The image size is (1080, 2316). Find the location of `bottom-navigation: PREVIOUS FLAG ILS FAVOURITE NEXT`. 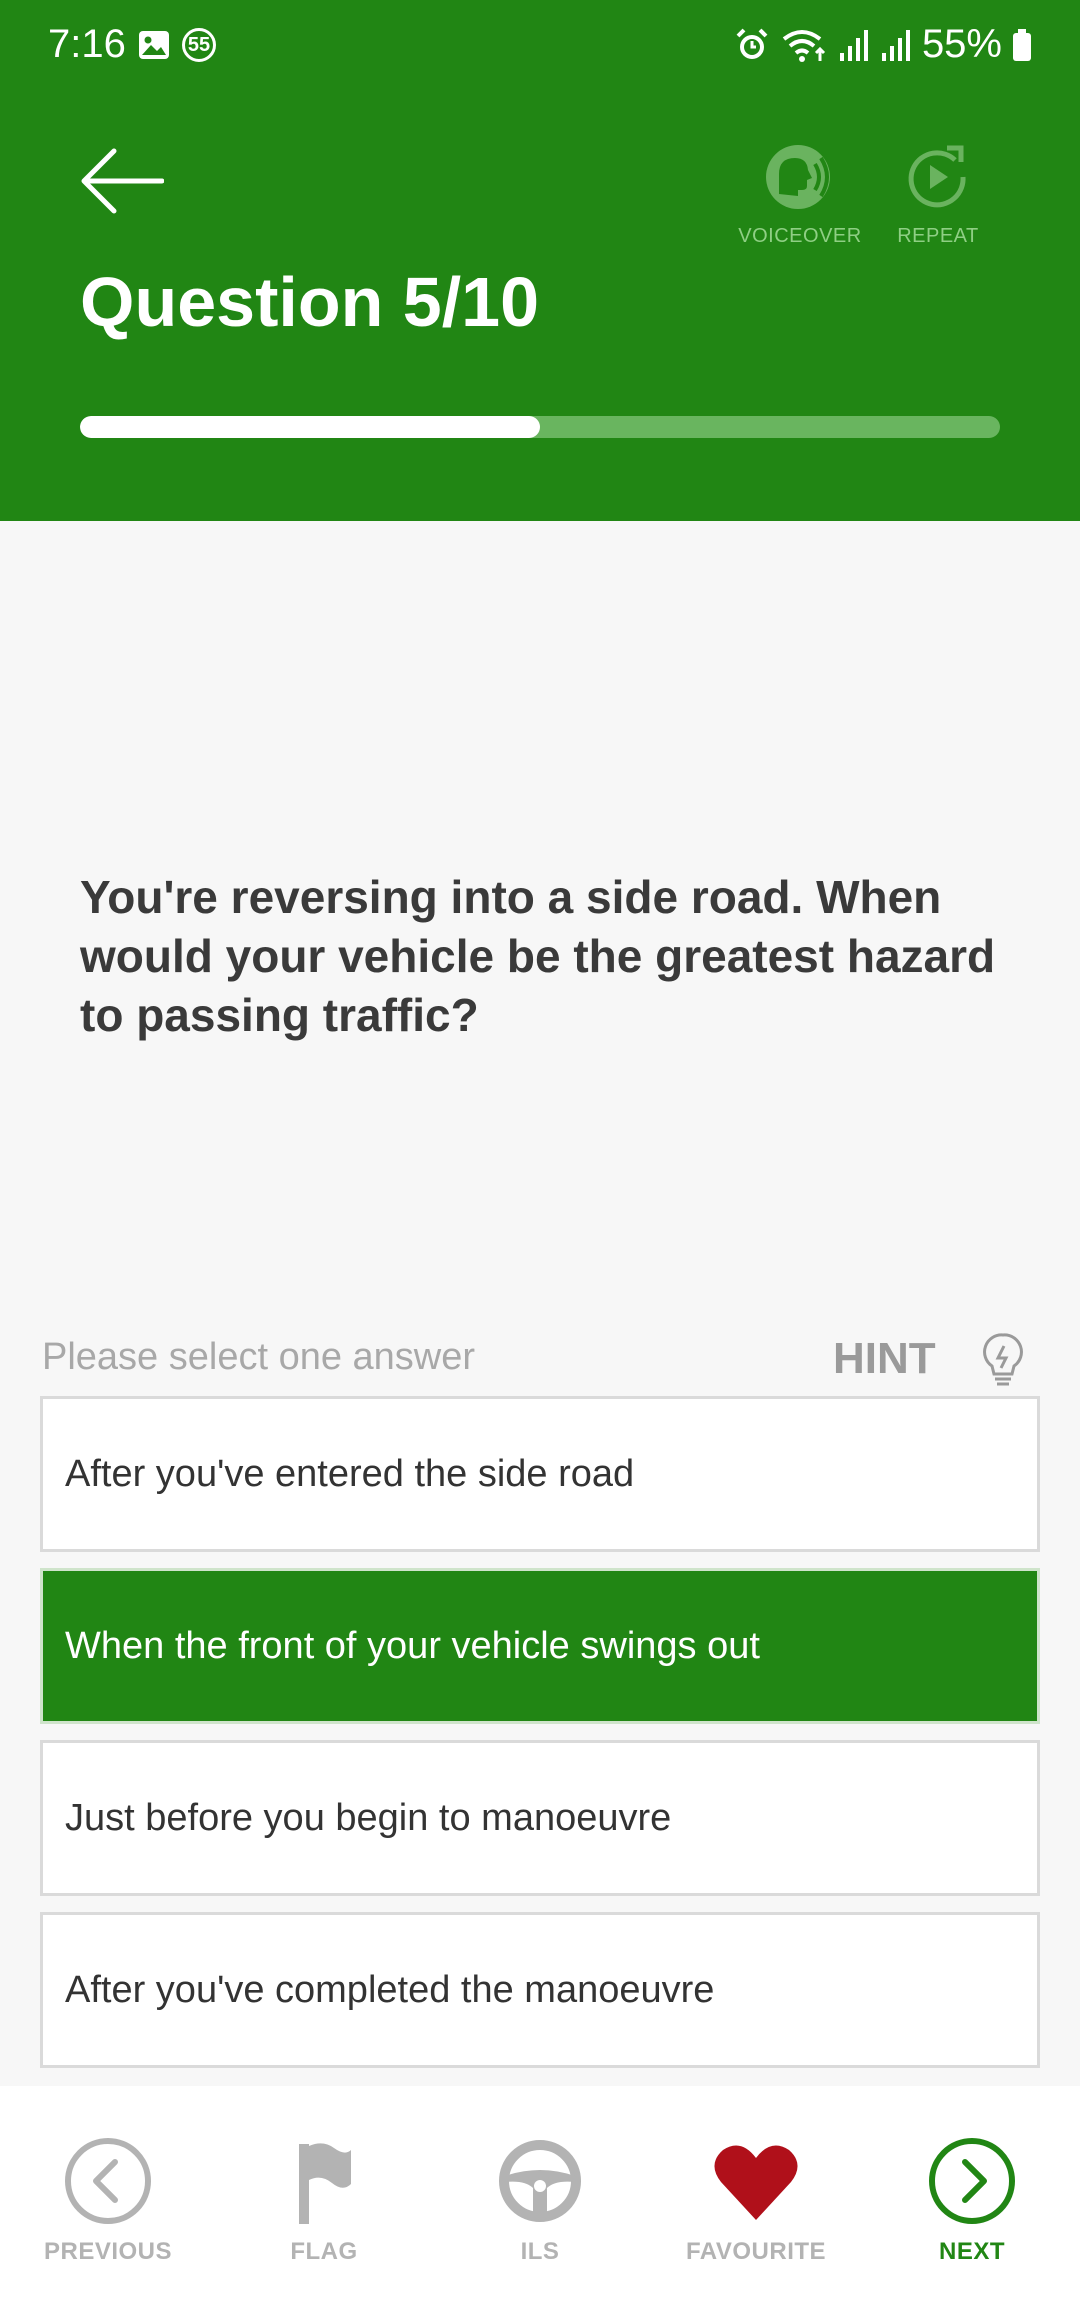

bottom-navigation: PREVIOUS FLAG ILS FAVOURITE NEXT is located at coordinates (540, 2201).